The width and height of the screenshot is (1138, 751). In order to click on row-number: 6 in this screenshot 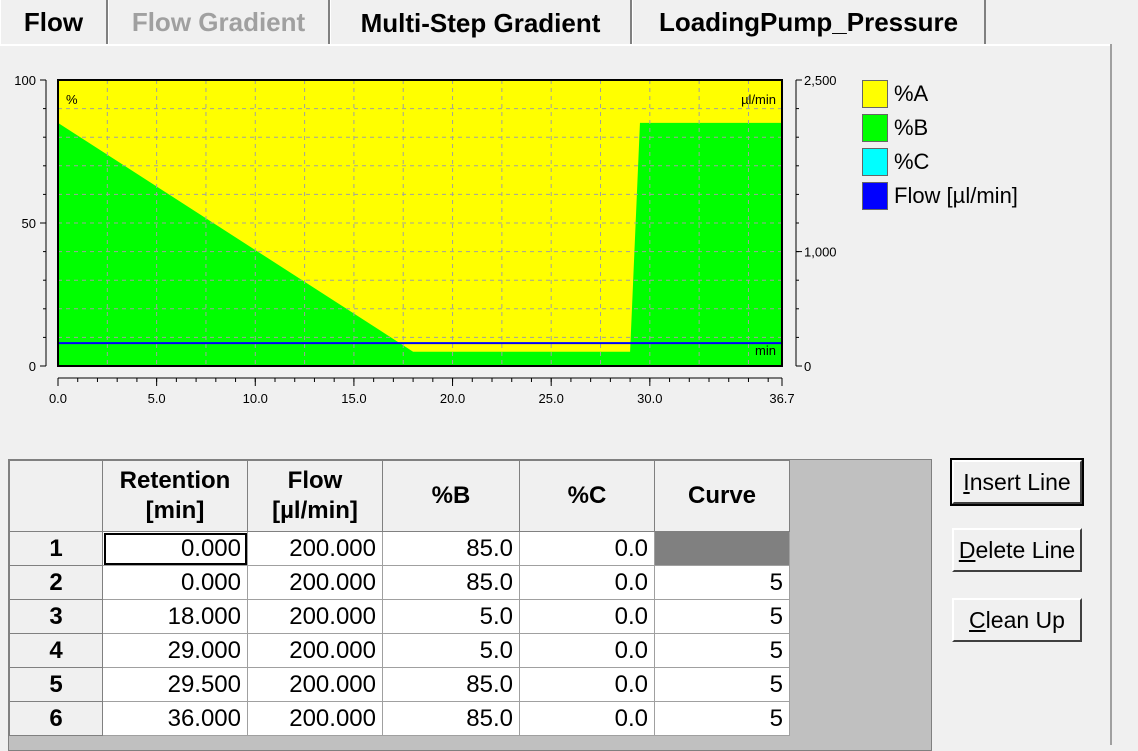, I will do `click(56, 718)`.